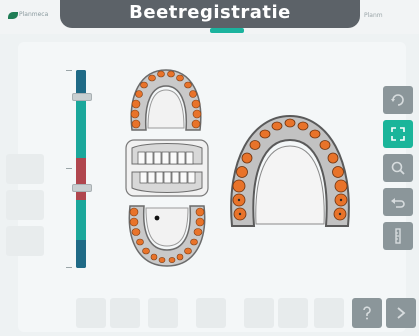 Image resolution: width=419 pixels, height=336 pixels. I want to click on slider-handle-lower, so click(82, 188).